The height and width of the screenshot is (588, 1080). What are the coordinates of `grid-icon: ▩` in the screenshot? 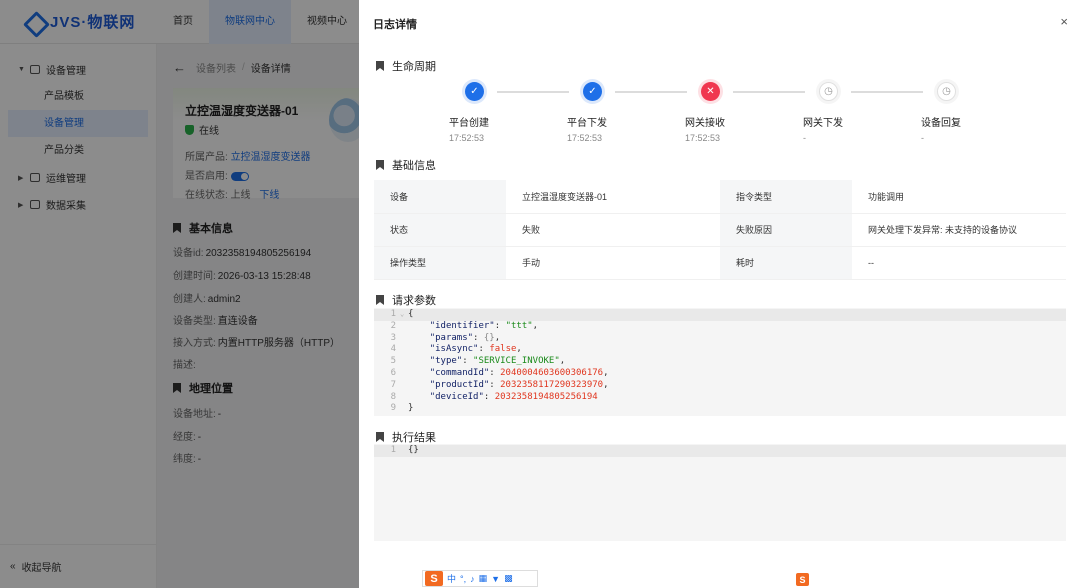 It's located at (508, 578).